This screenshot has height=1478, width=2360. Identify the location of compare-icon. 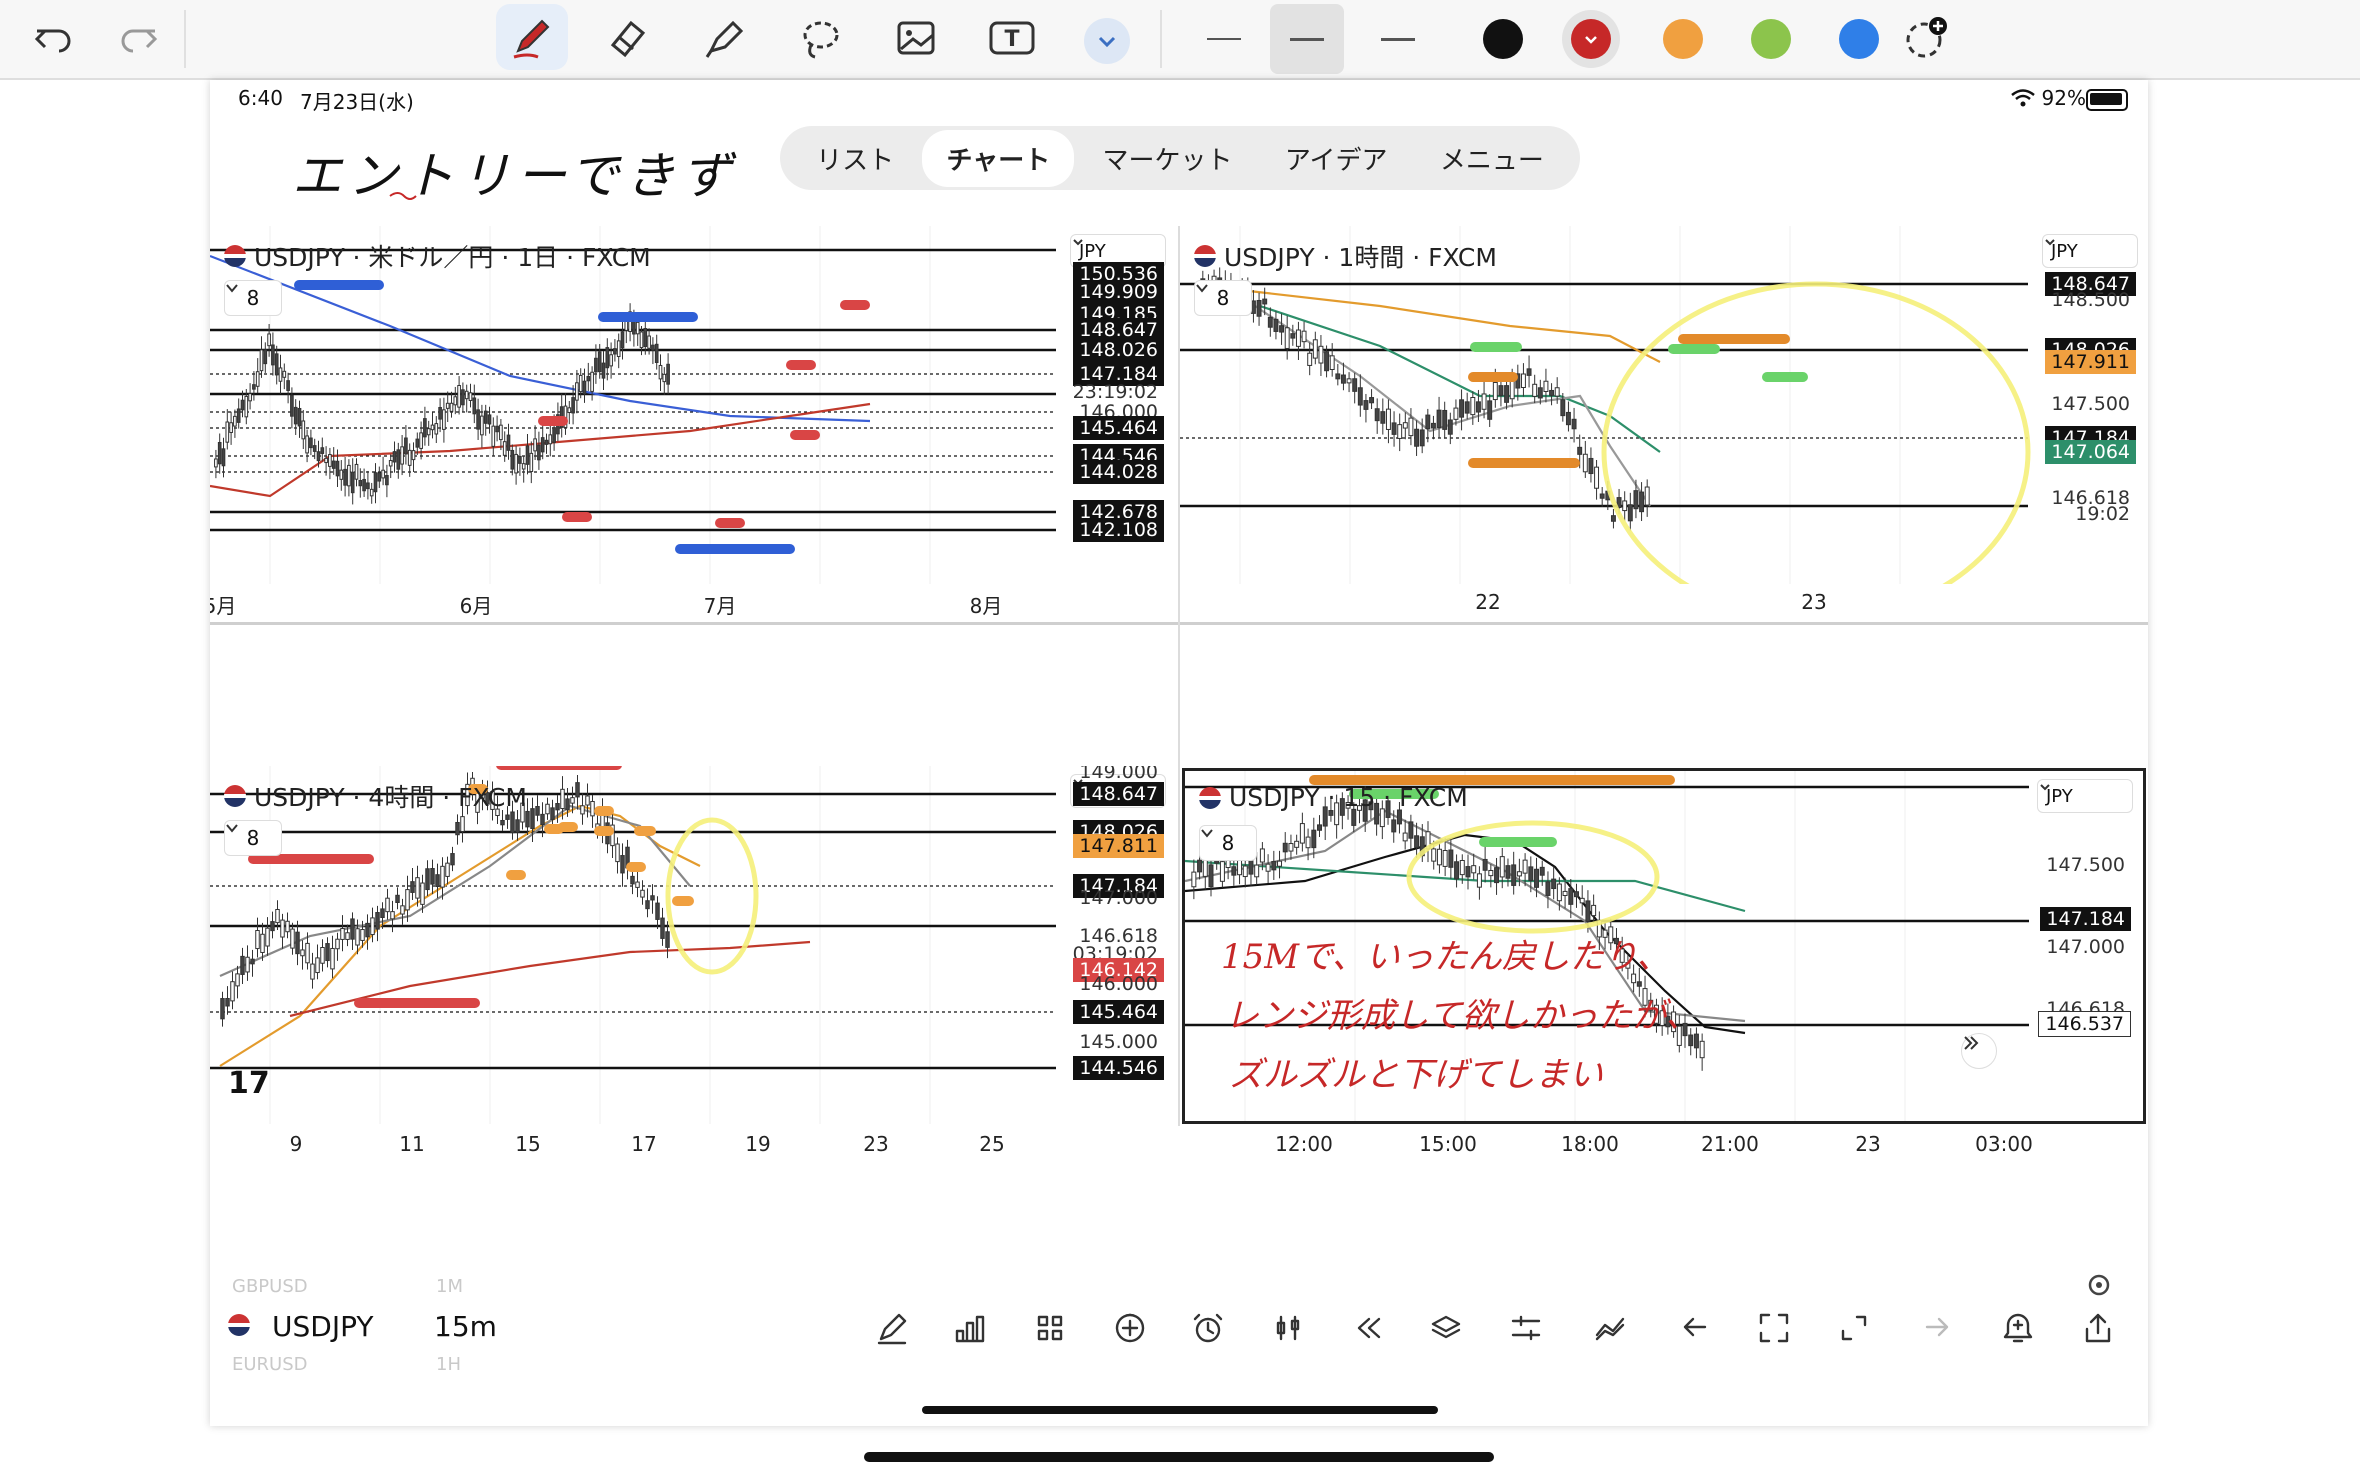
(1610, 1328).